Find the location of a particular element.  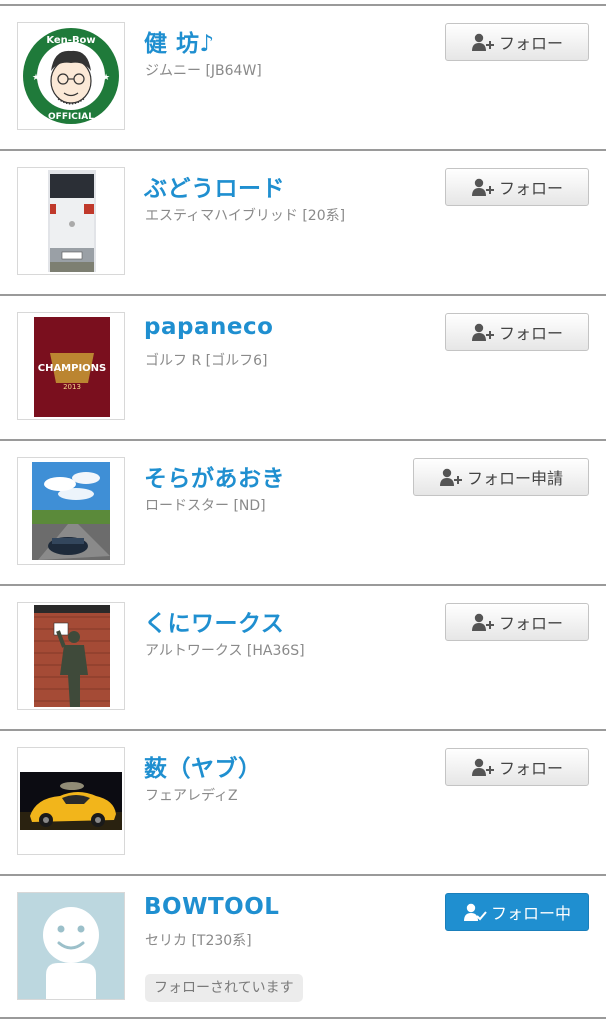

user-name: papaneco is located at coordinates (208, 327).